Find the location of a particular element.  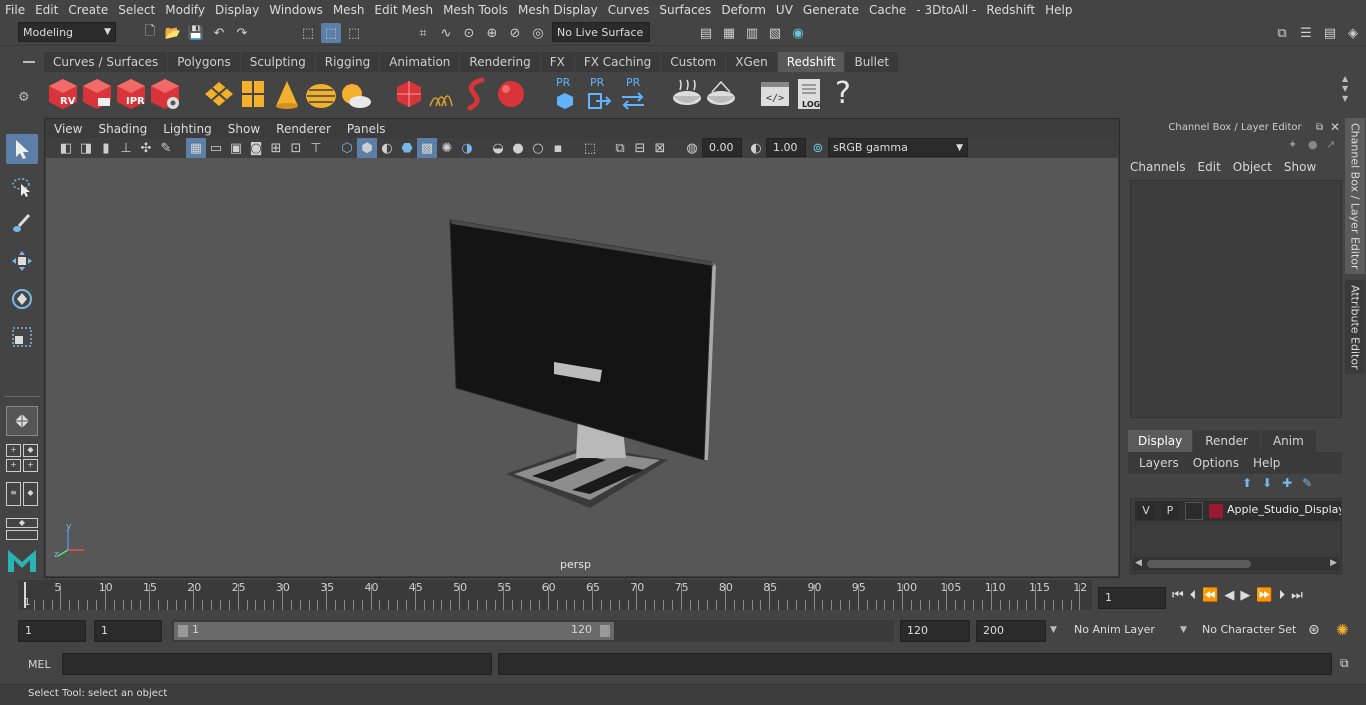

menu-cache: Cache is located at coordinates (887, 10).